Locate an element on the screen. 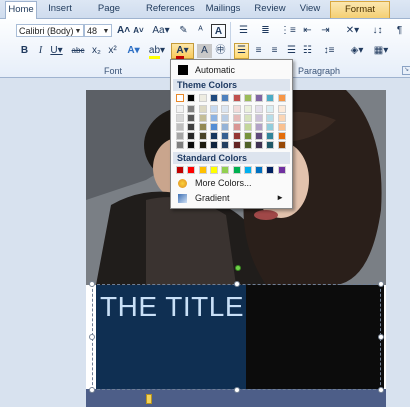 The image size is (410, 407). bold-button: B is located at coordinates (24, 51).